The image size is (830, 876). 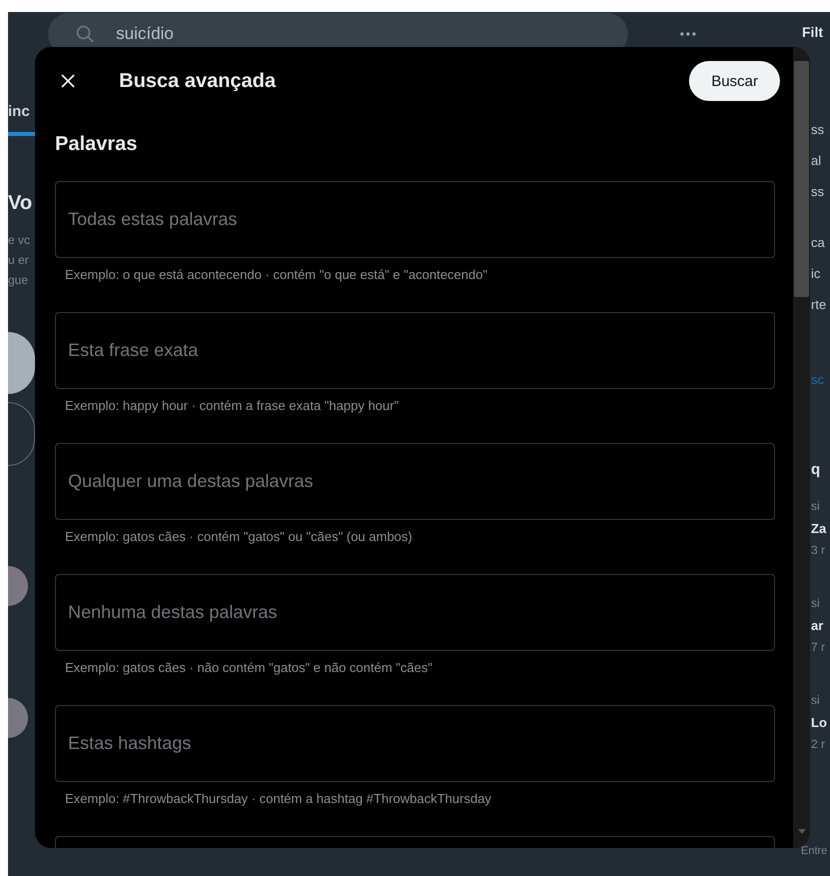 What do you see at coordinates (415, 743) in the screenshot?
I see `input-field: Estas hashtags` at bounding box center [415, 743].